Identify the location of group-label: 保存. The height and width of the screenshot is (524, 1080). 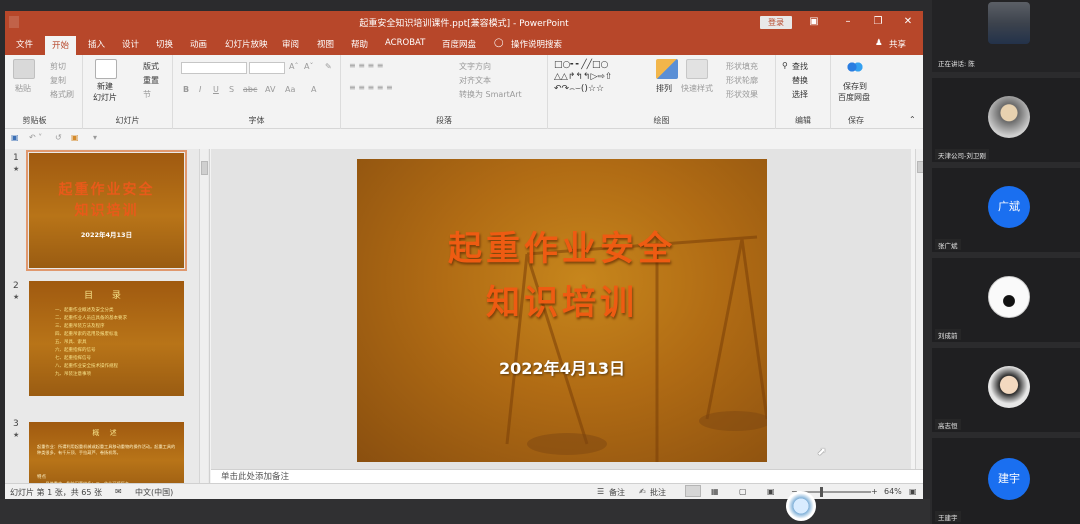
(856, 120).